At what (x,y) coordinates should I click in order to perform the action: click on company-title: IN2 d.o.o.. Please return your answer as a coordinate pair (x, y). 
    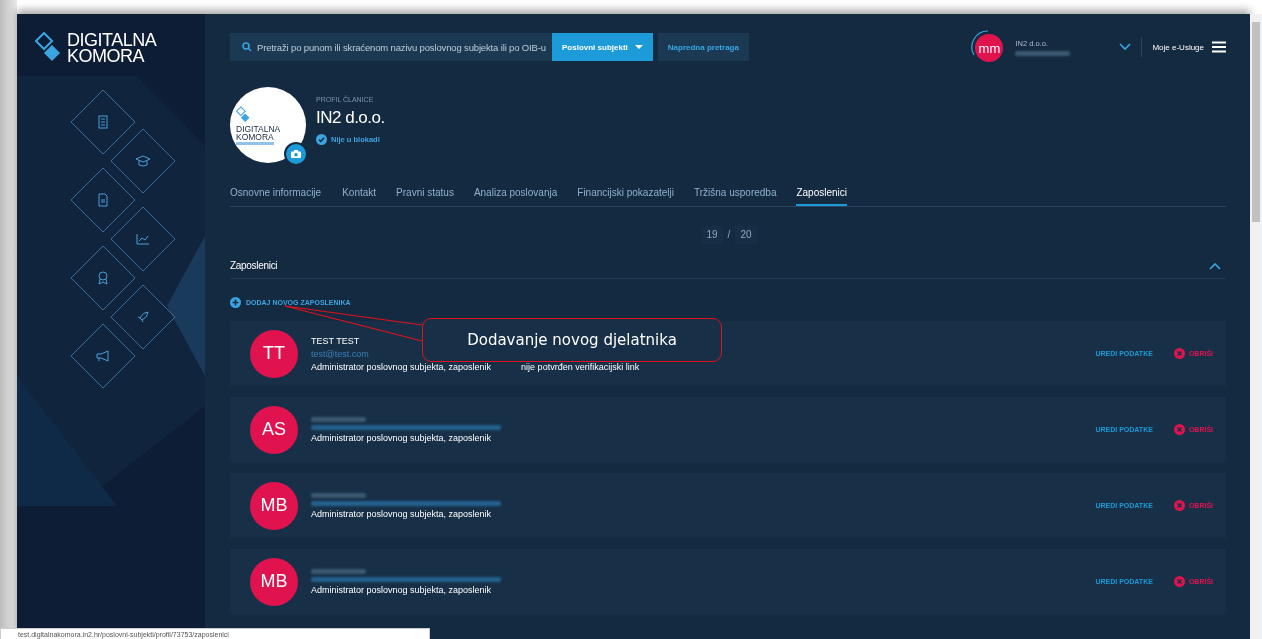
    Looking at the image, I should click on (350, 118).